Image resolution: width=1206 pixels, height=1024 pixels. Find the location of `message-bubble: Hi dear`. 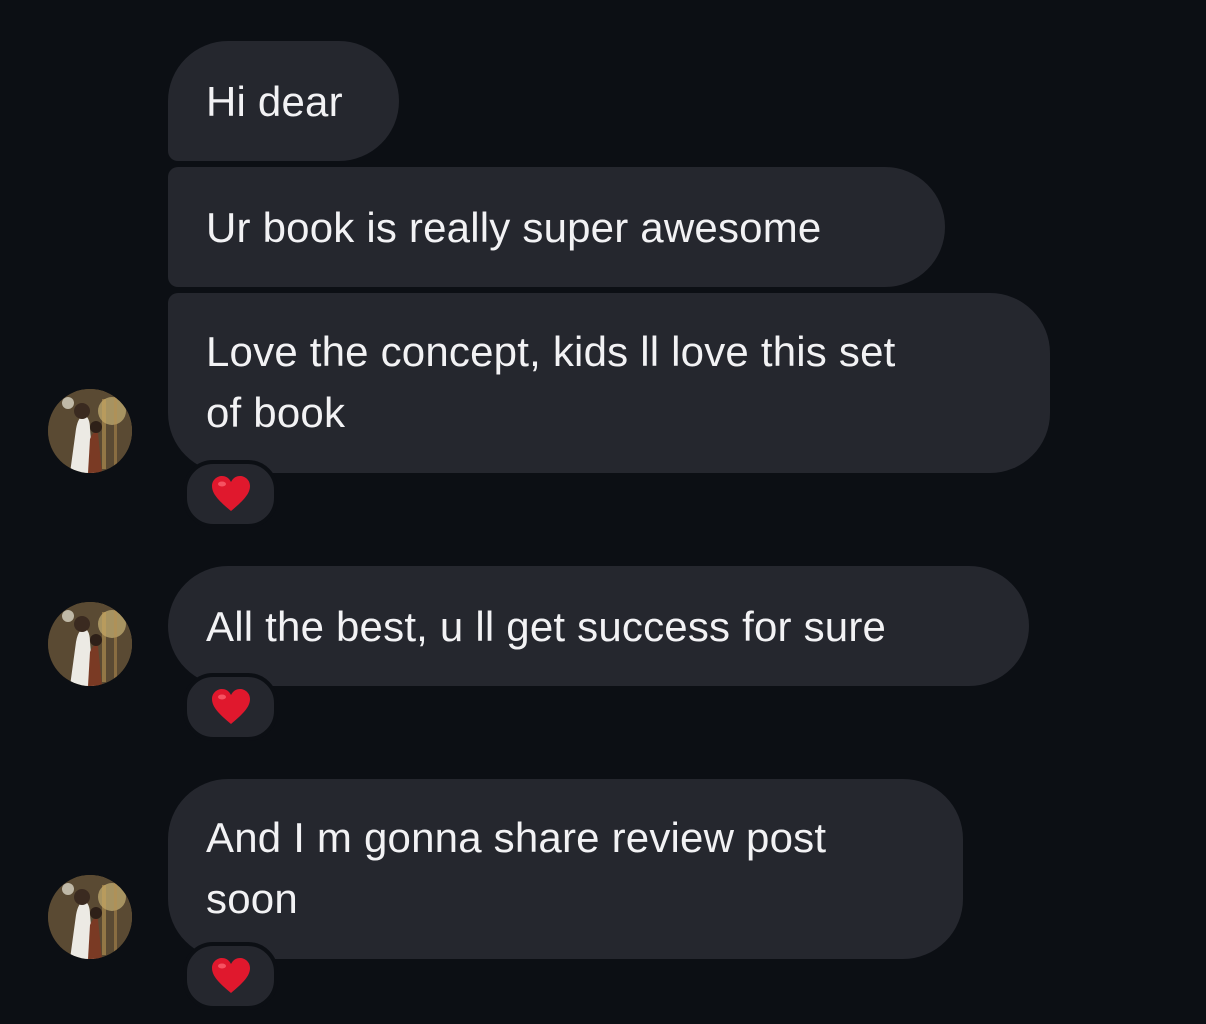

message-bubble: Hi dear is located at coordinates (283, 101).